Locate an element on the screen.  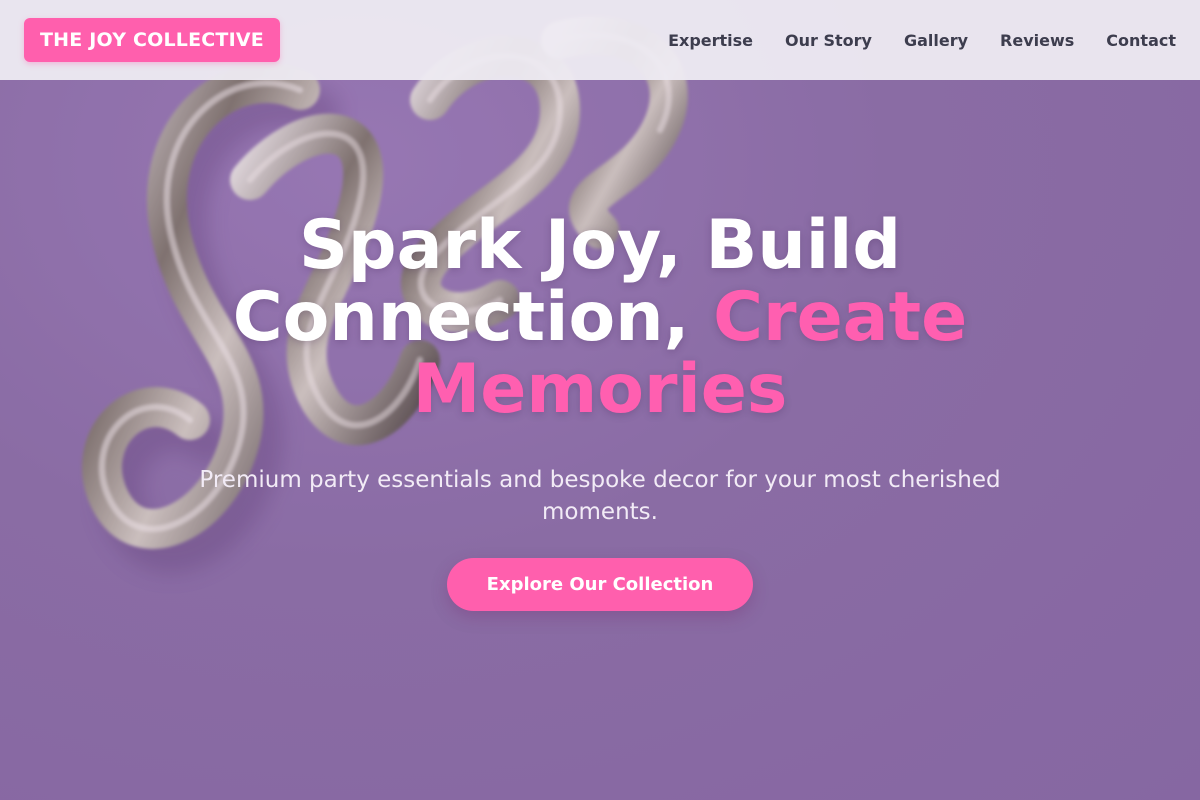
nav-link-our-story: Our Story is located at coordinates (828, 40).